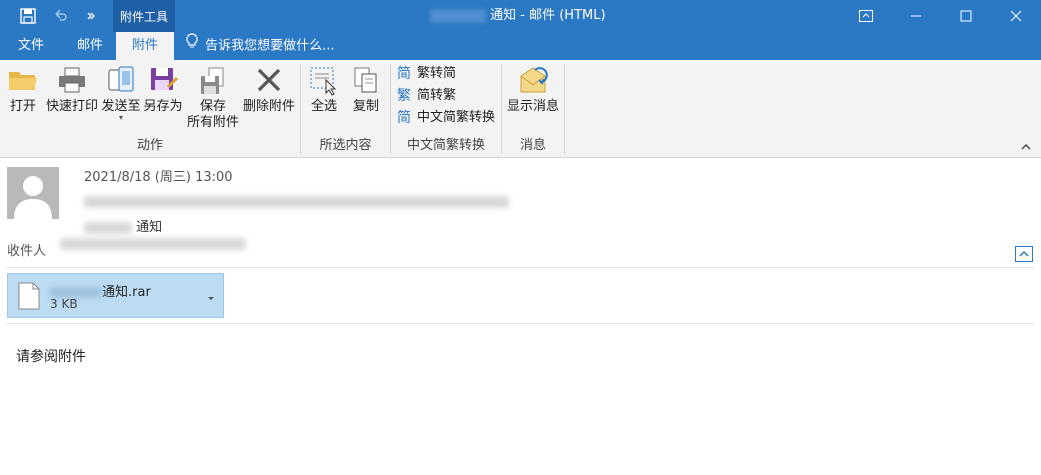 The width and height of the screenshot is (1041, 475). I want to click on close-icon, so click(1016, 16).